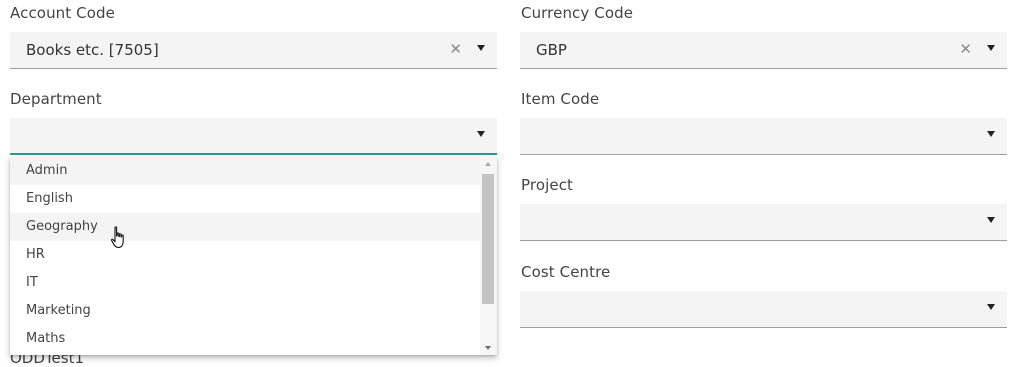 Image resolution: width=1014 pixels, height=367 pixels. Describe the element at coordinates (62, 13) in the screenshot. I see `account-code-label: Account Code` at that location.